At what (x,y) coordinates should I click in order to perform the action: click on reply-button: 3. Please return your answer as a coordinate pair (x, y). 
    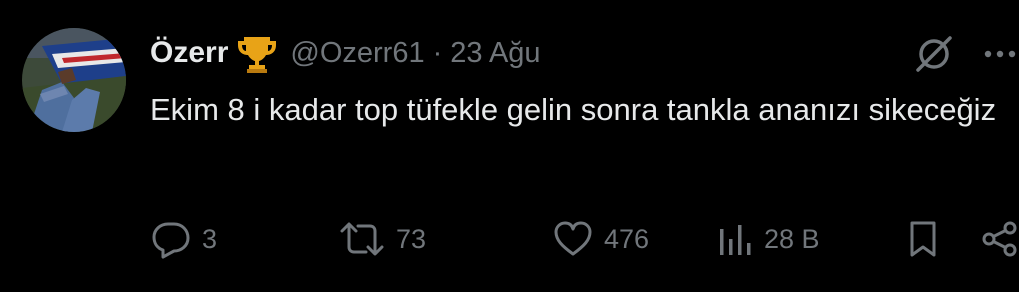
    Looking at the image, I should click on (183, 239).